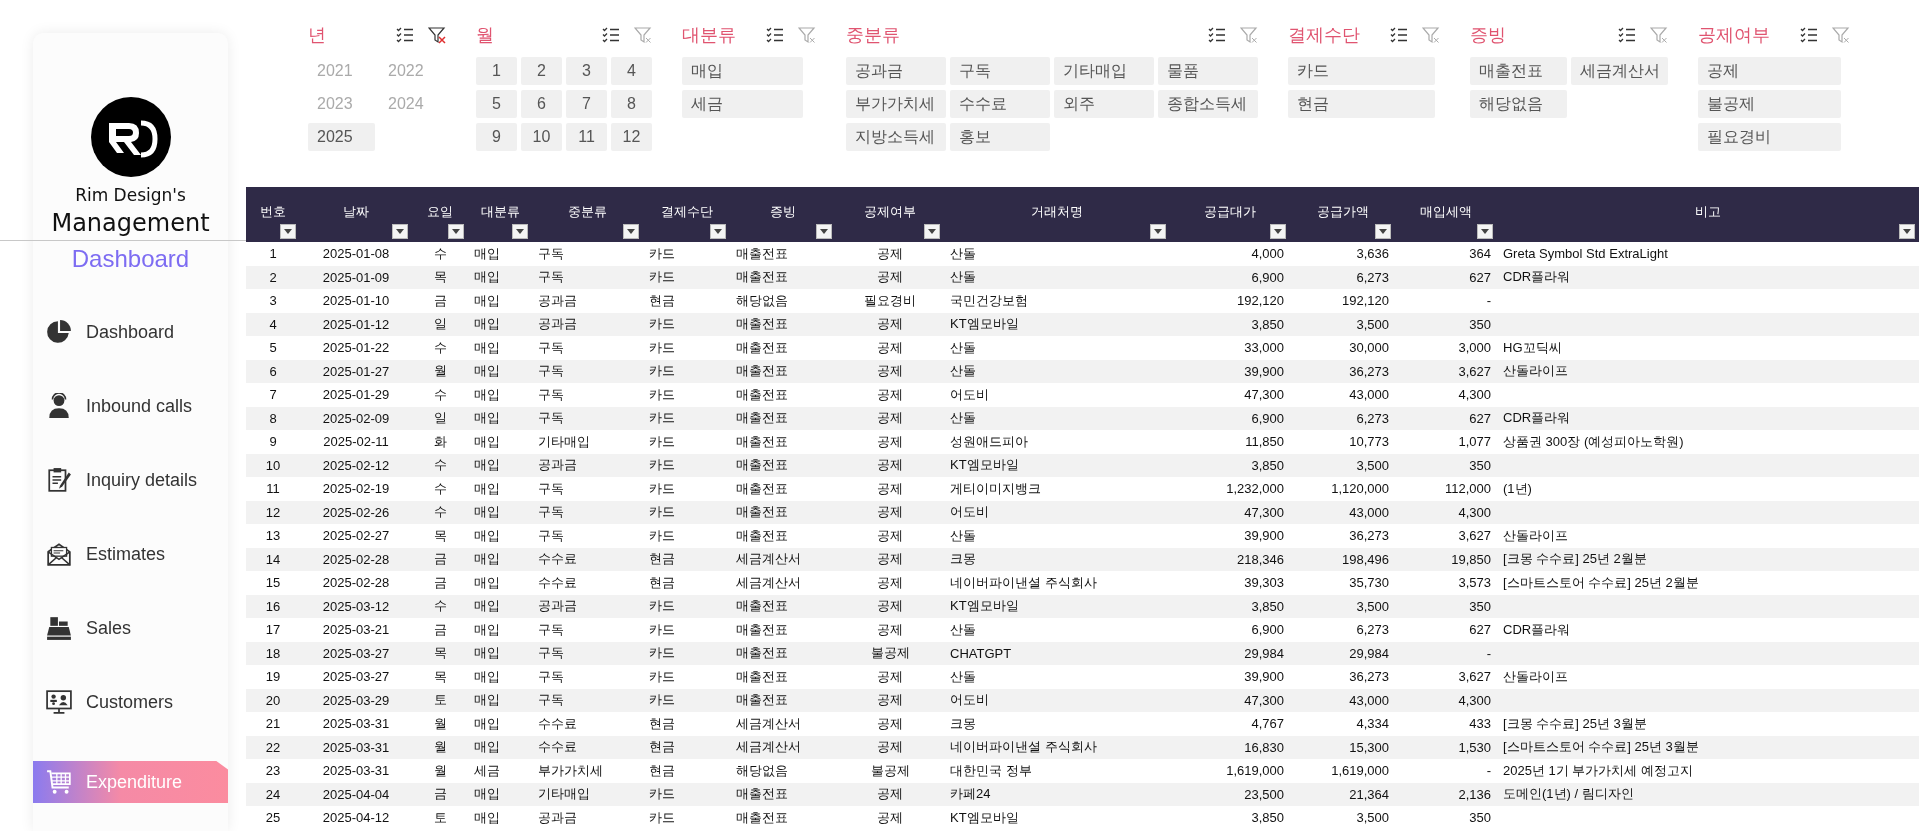  I want to click on column-header: 매입세액, so click(1446, 212).